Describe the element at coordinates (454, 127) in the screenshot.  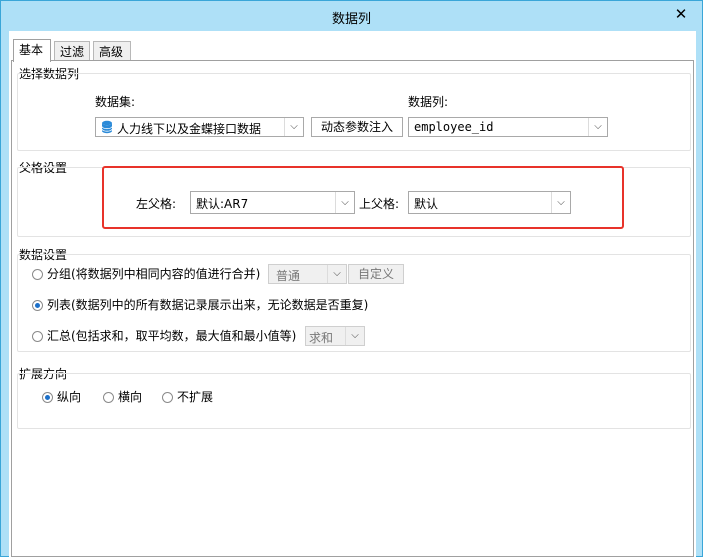
I see `column-value: employee_id` at that location.